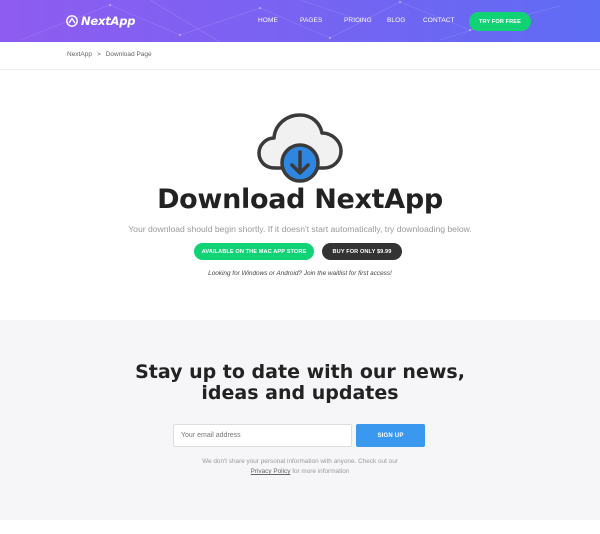 Image resolution: width=600 pixels, height=534 pixels. What do you see at coordinates (311, 20) in the screenshot?
I see `nav-pages: PAGES` at bounding box center [311, 20].